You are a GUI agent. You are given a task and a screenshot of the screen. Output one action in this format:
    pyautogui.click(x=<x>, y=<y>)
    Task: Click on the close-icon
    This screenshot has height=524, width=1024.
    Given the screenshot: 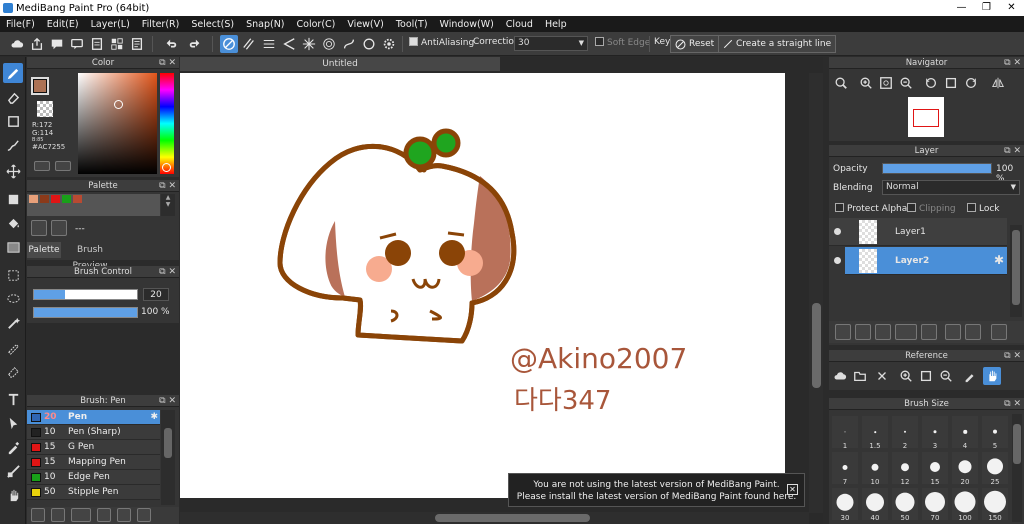 What is the action you would take?
    pyautogui.click(x=882, y=376)
    